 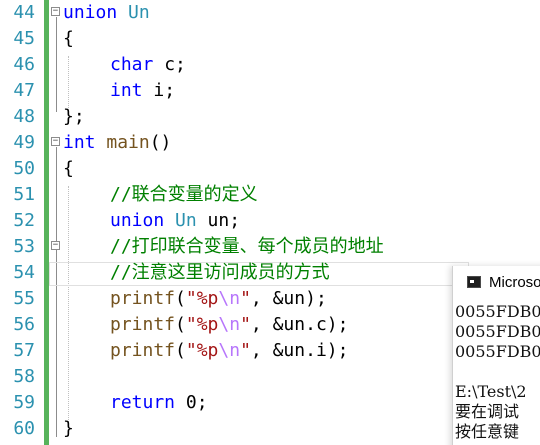 I want to click on line-number: 55, so click(x=24, y=298).